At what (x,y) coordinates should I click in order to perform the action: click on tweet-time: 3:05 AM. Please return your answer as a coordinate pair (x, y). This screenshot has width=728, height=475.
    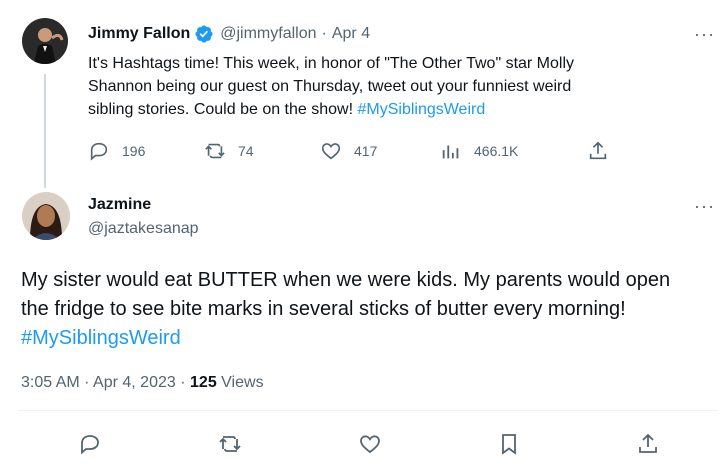
    Looking at the image, I should click on (50, 382).